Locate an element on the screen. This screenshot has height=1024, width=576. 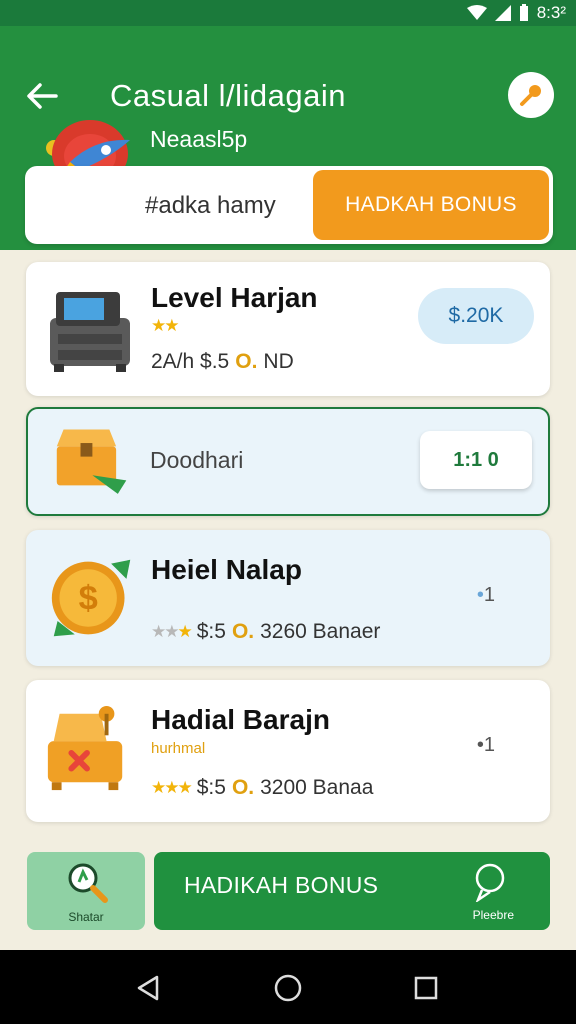
starter-label: Shatar is located at coordinates (86, 917).